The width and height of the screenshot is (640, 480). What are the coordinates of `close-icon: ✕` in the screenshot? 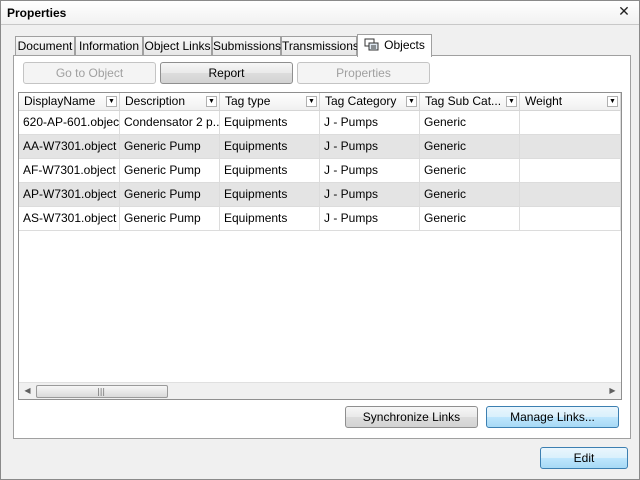 It's located at (624, 12).